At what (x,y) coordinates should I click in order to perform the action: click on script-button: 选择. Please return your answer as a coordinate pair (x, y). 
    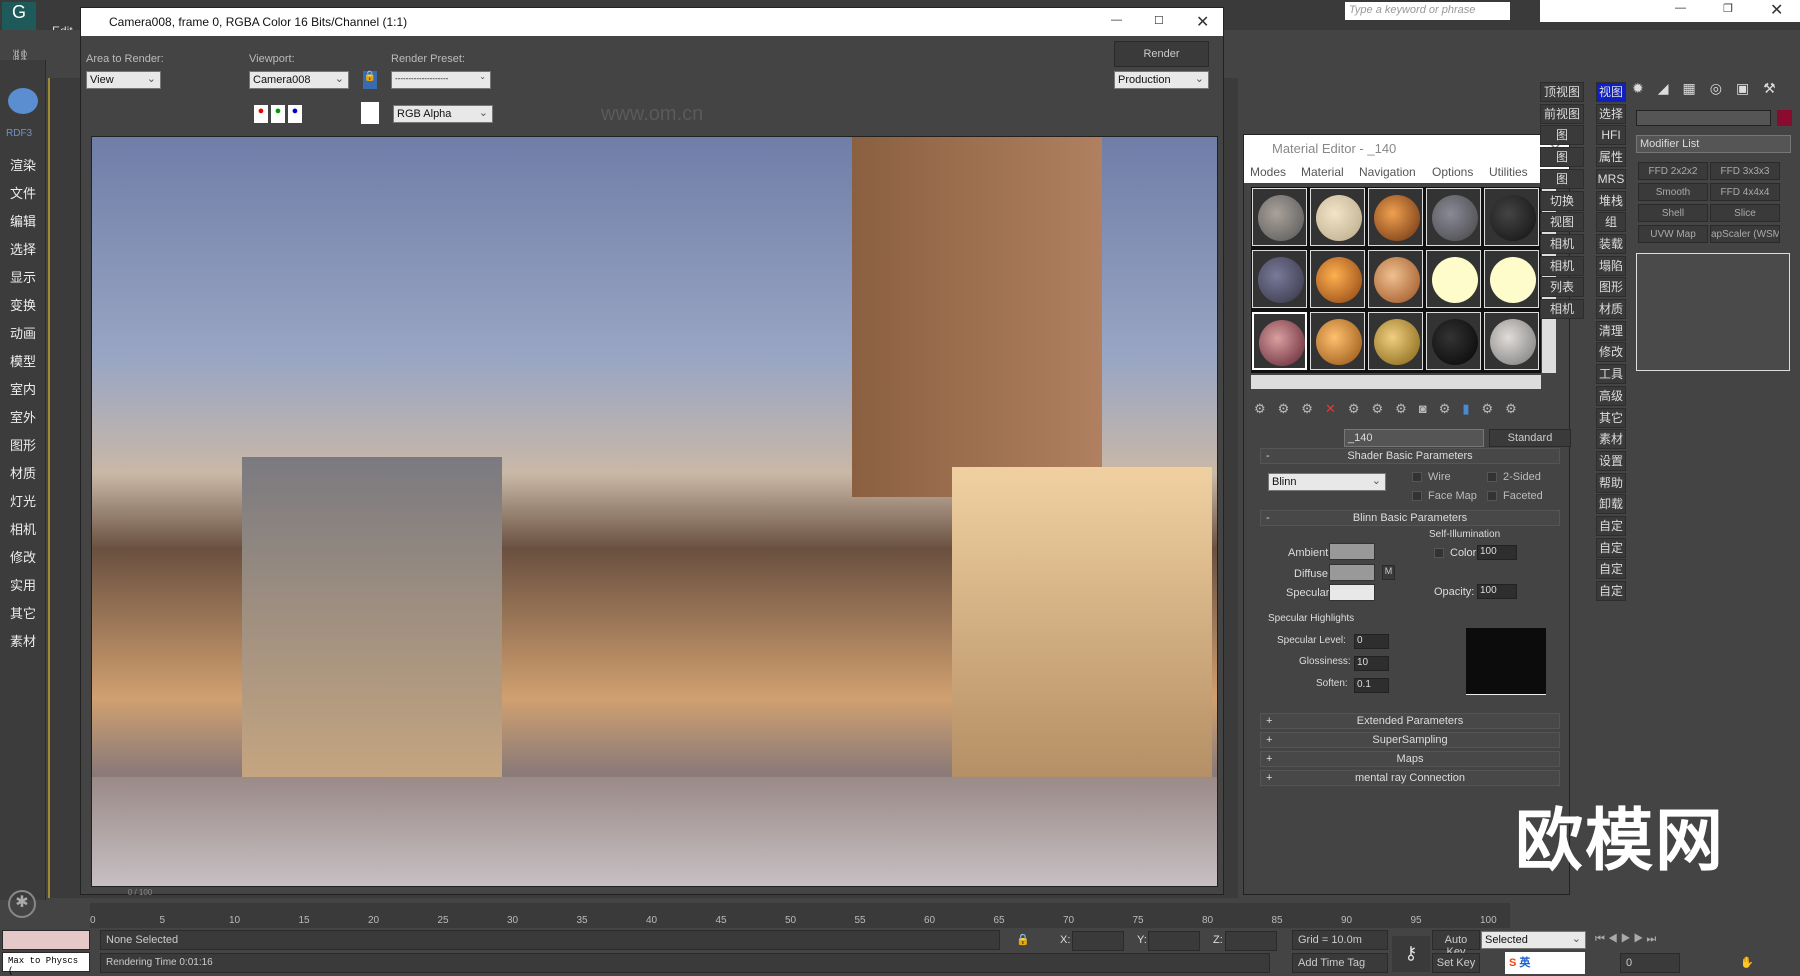
    Looking at the image, I should click on (1611, 113).